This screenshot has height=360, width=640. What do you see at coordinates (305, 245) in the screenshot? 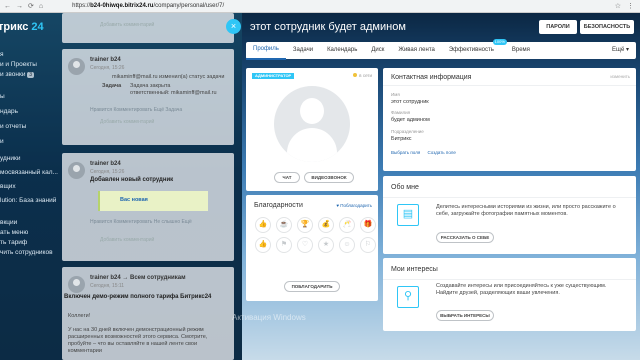
I see `heart-icon: ♡` at bounding box center [305, 245].